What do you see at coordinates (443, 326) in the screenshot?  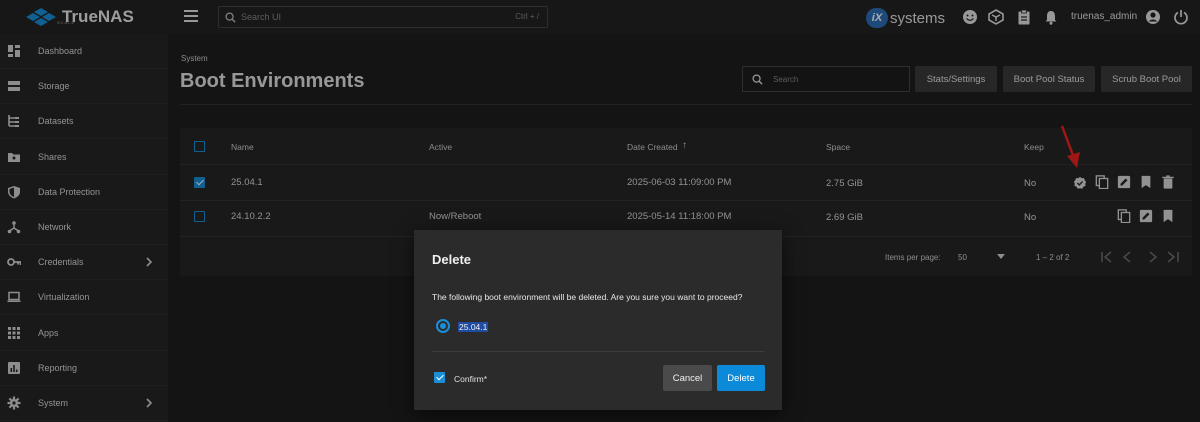 I see `item-radio` at bounding box center [443, 326].